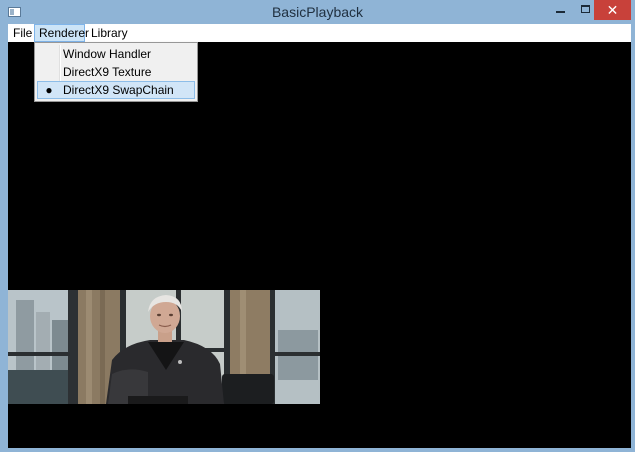  I want to click on minimize-button, so click(560, 10).